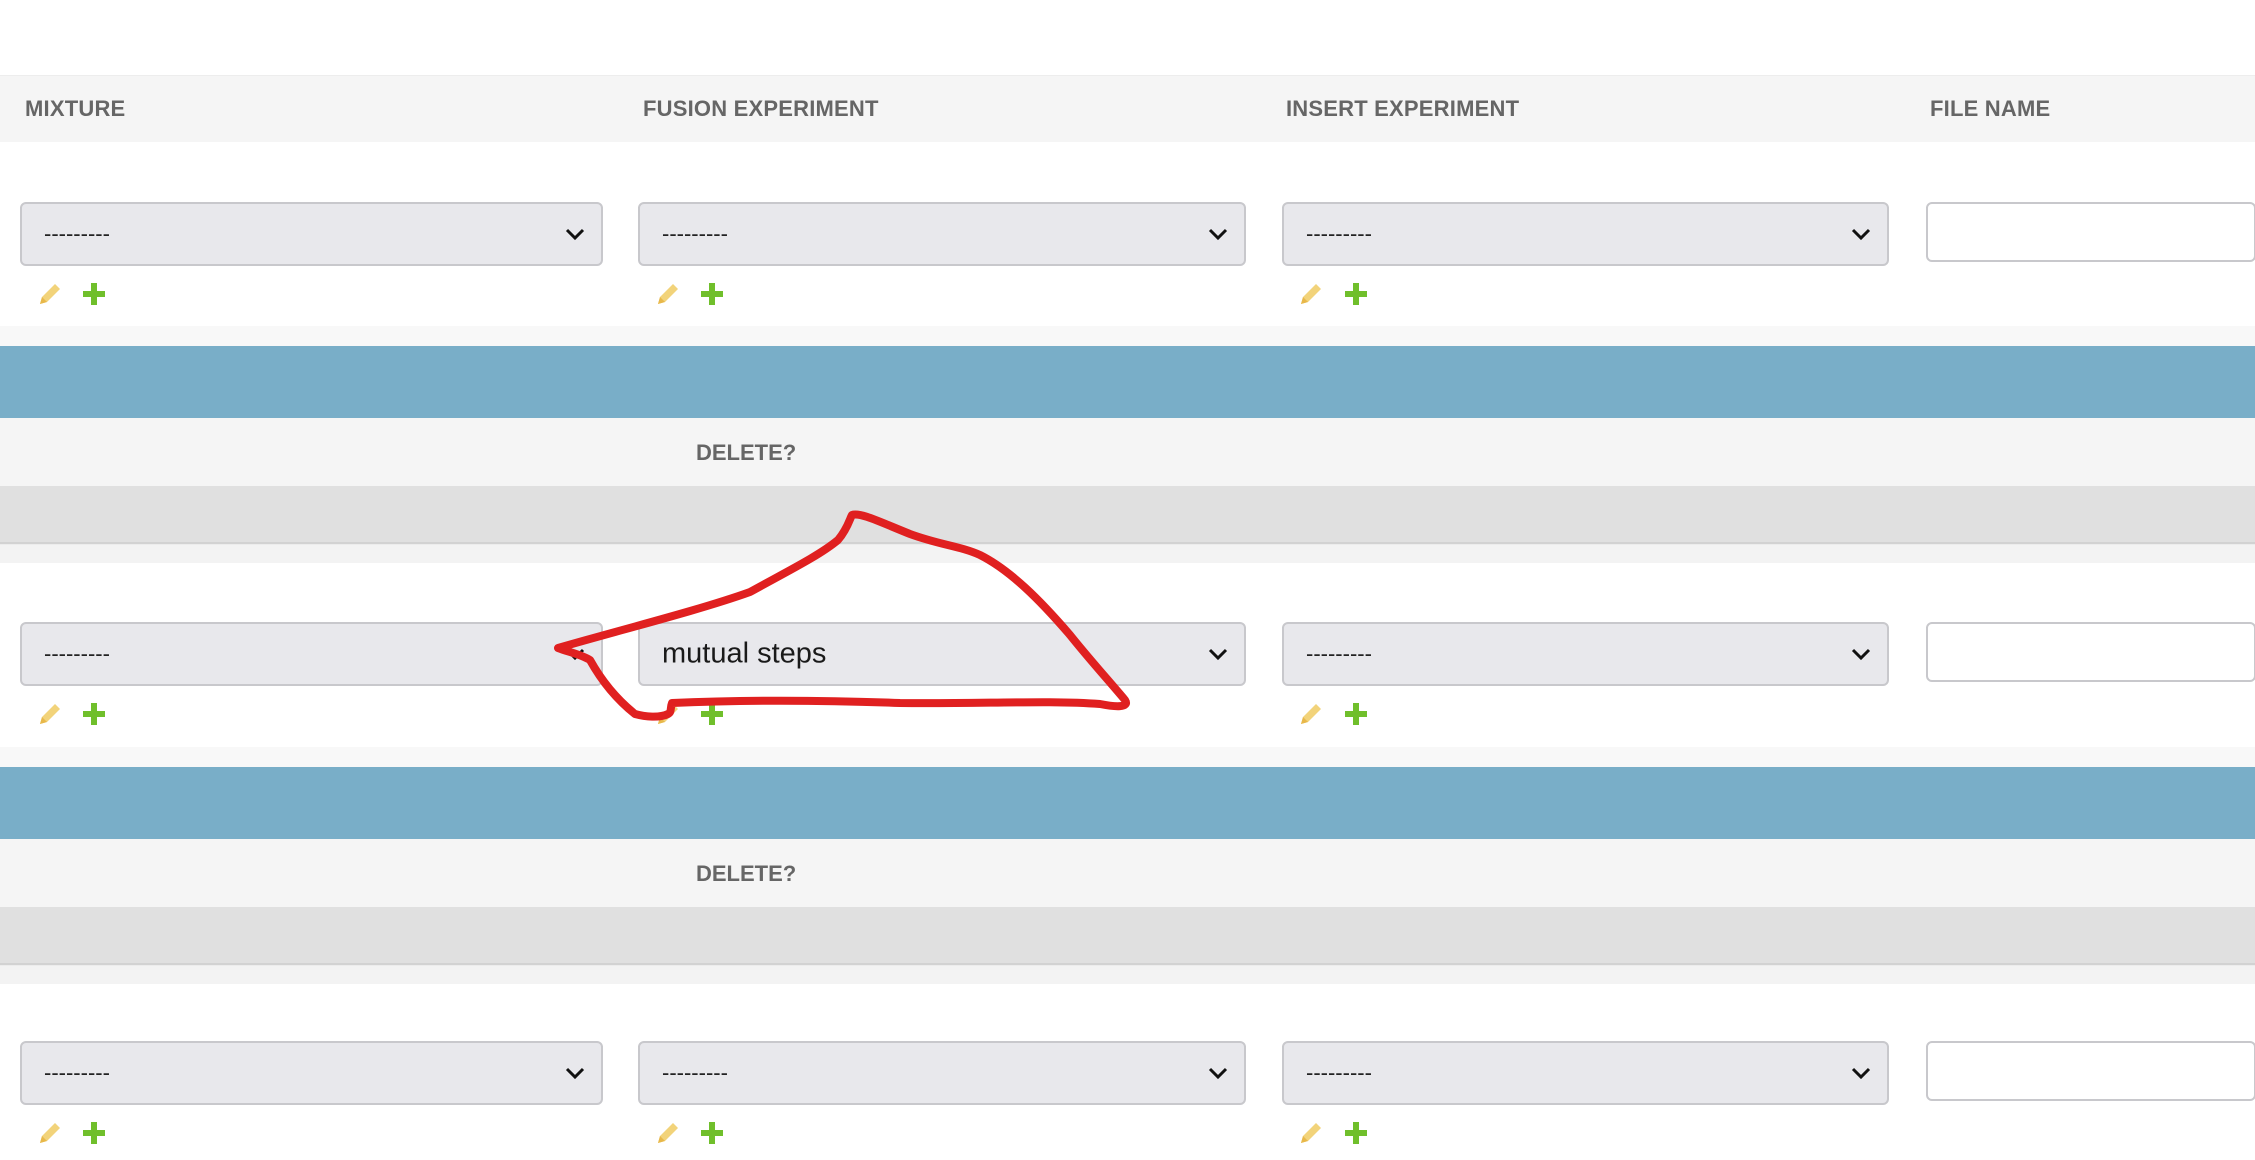 This screenshot has height=1160, width=2255. I want to click on column-header-row, so click(1127, 109).